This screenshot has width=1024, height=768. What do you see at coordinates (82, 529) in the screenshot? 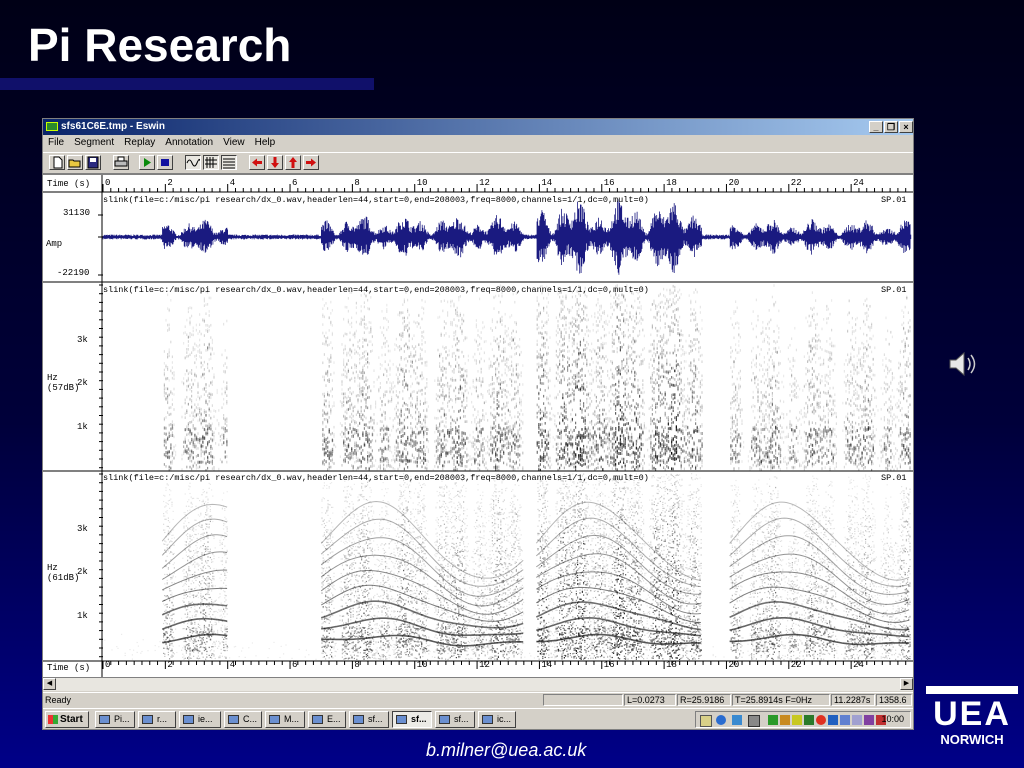
I see `narrowband-tick-3k: 3k` at bounding box center [82, 529].